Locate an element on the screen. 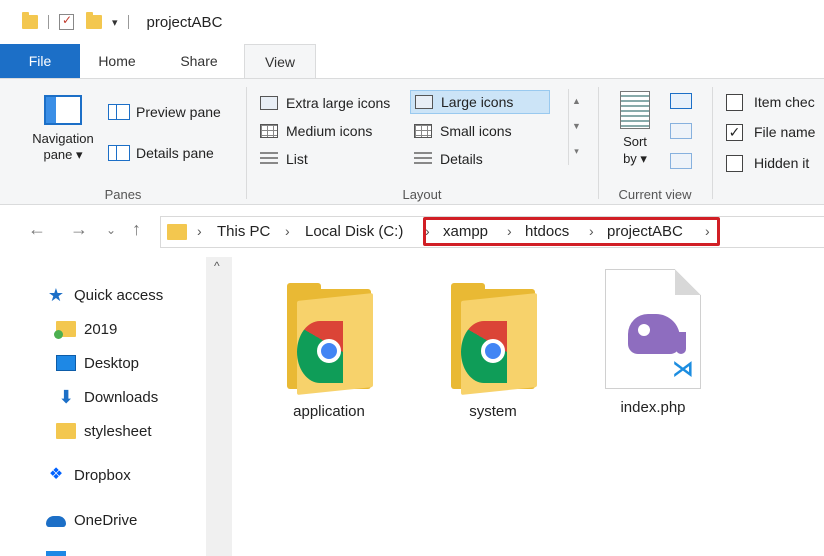 The width and height of the screenshot is (824, 556). sidebar-item-label: OneDrive is located at coordinates (106, 520).